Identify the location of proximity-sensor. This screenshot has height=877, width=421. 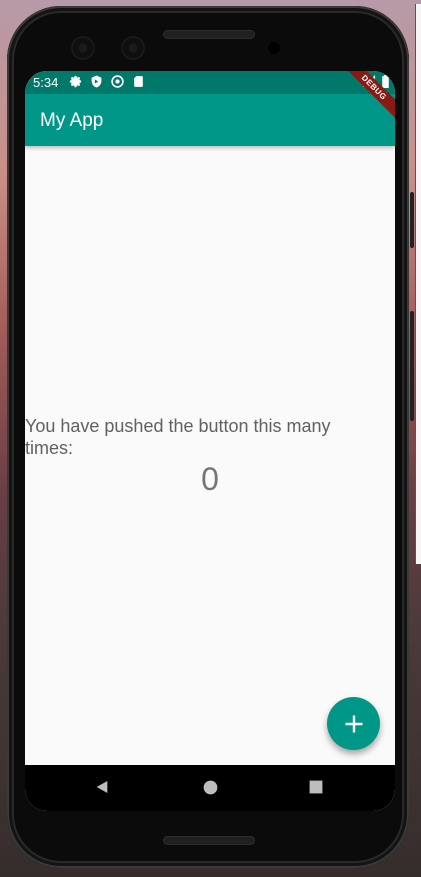
(274, 48).